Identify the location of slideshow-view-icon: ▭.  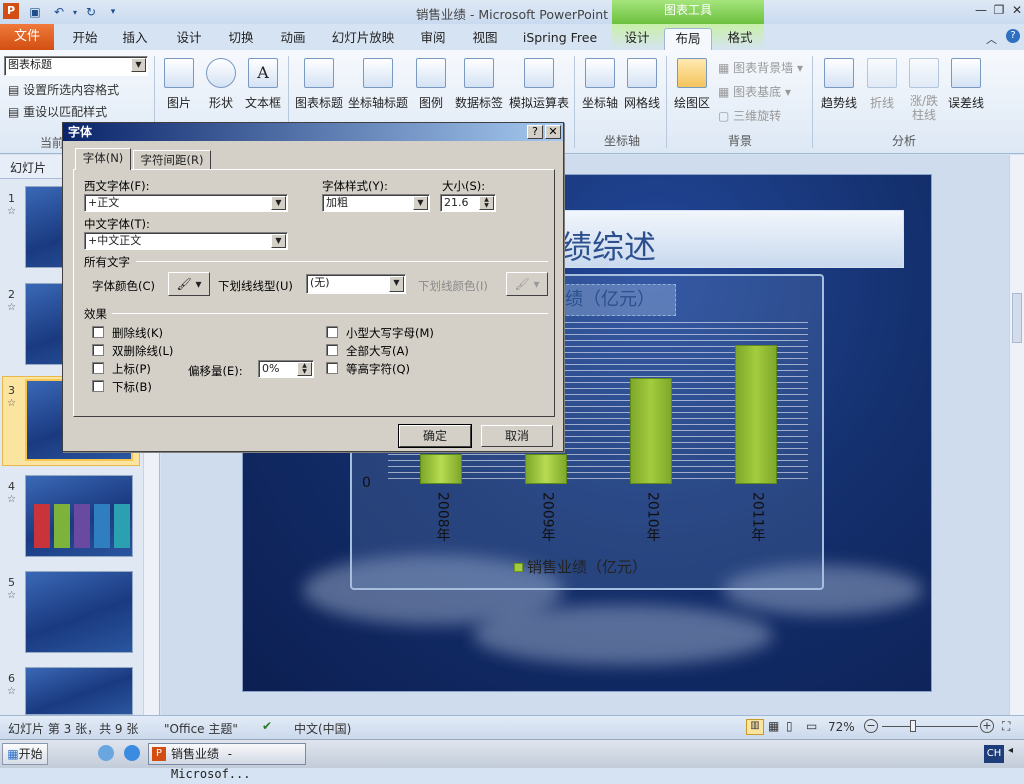
(811, 726).